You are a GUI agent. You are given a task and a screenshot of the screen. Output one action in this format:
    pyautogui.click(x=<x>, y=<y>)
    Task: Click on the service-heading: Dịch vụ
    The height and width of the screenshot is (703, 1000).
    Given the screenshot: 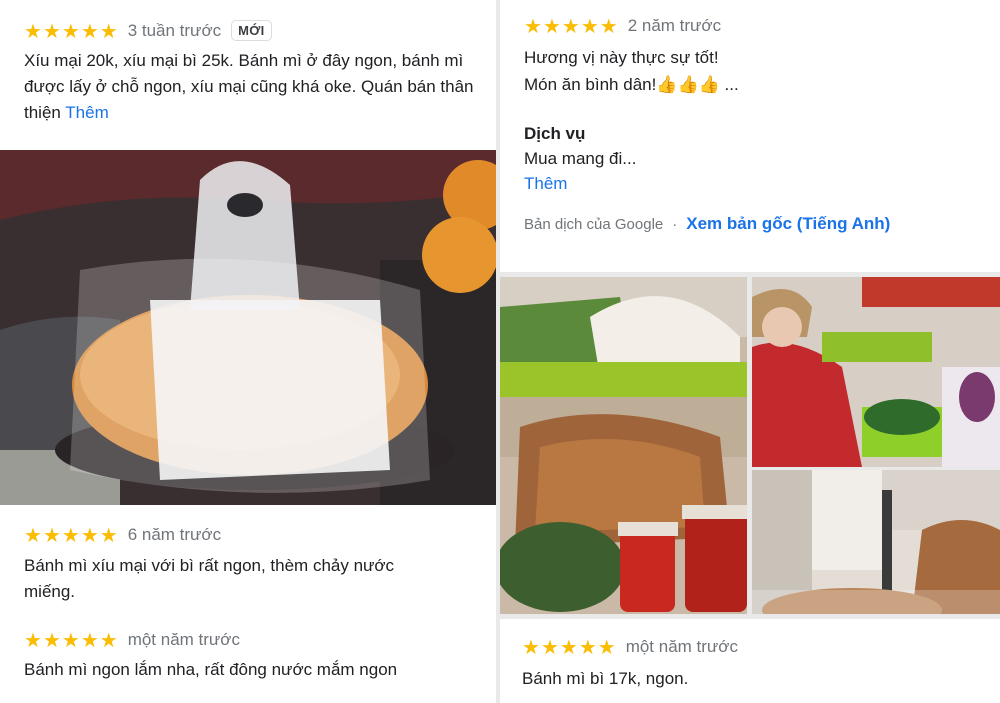 What is the action you would take?
    pyautogui.click(x=555, y=133)
    